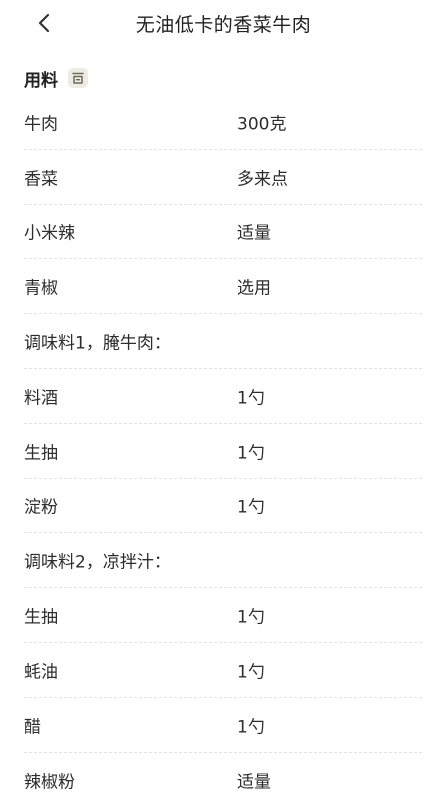 This screenshot has width=447, height=807. What do you see at coordinates (41, 288) in the screenshot?
I see `ingredient-name: 青椒` at bounding box center [41, 288].